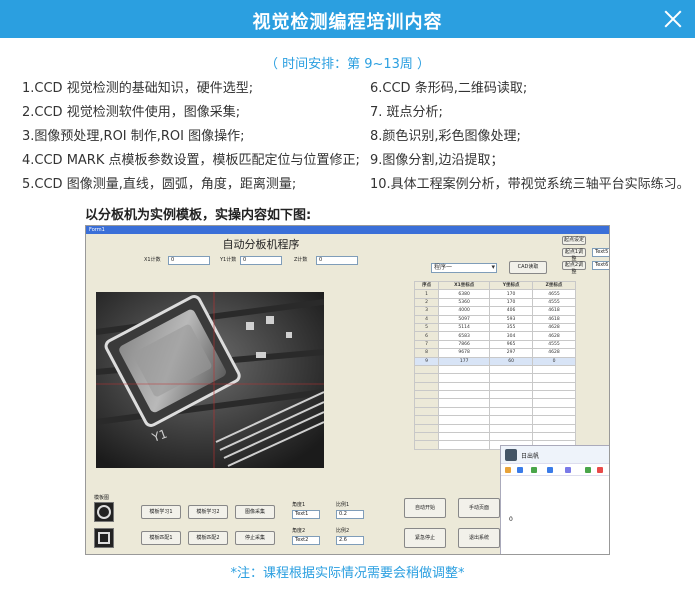  Describe the element at coordinates (600, 265) in the screenshot. I see `side-input-2: Text6` at that location.